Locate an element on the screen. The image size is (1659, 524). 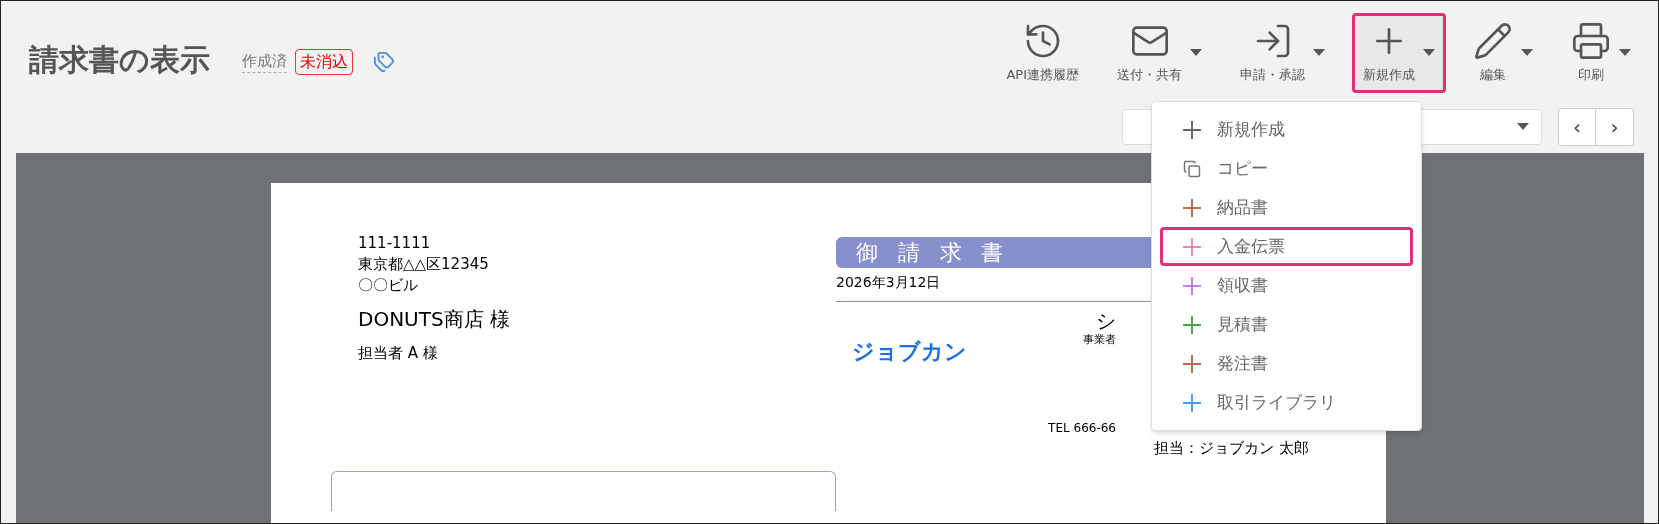
toolbar-button: API連携履歴 is located at coordinates (1042, 53).